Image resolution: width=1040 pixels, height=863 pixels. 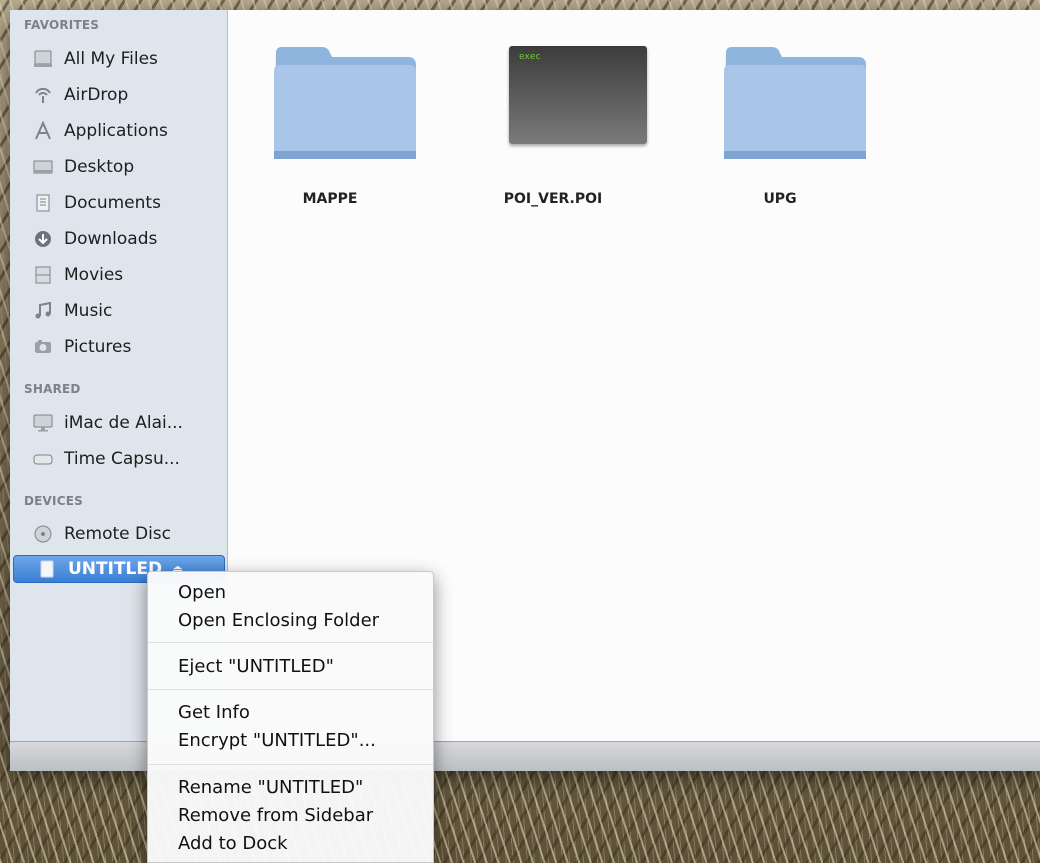 What do you see at coordinates (578, 95) in the screenshot?
I see `executable-icon: exec` at bounding box center [578, 95].